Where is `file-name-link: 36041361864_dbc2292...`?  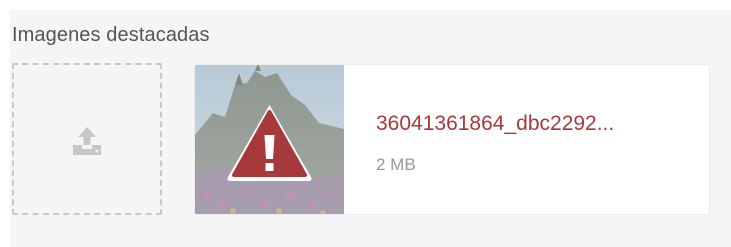
file-name-link: 36041361864_dbc2292... is located at coordinates (495, 124).